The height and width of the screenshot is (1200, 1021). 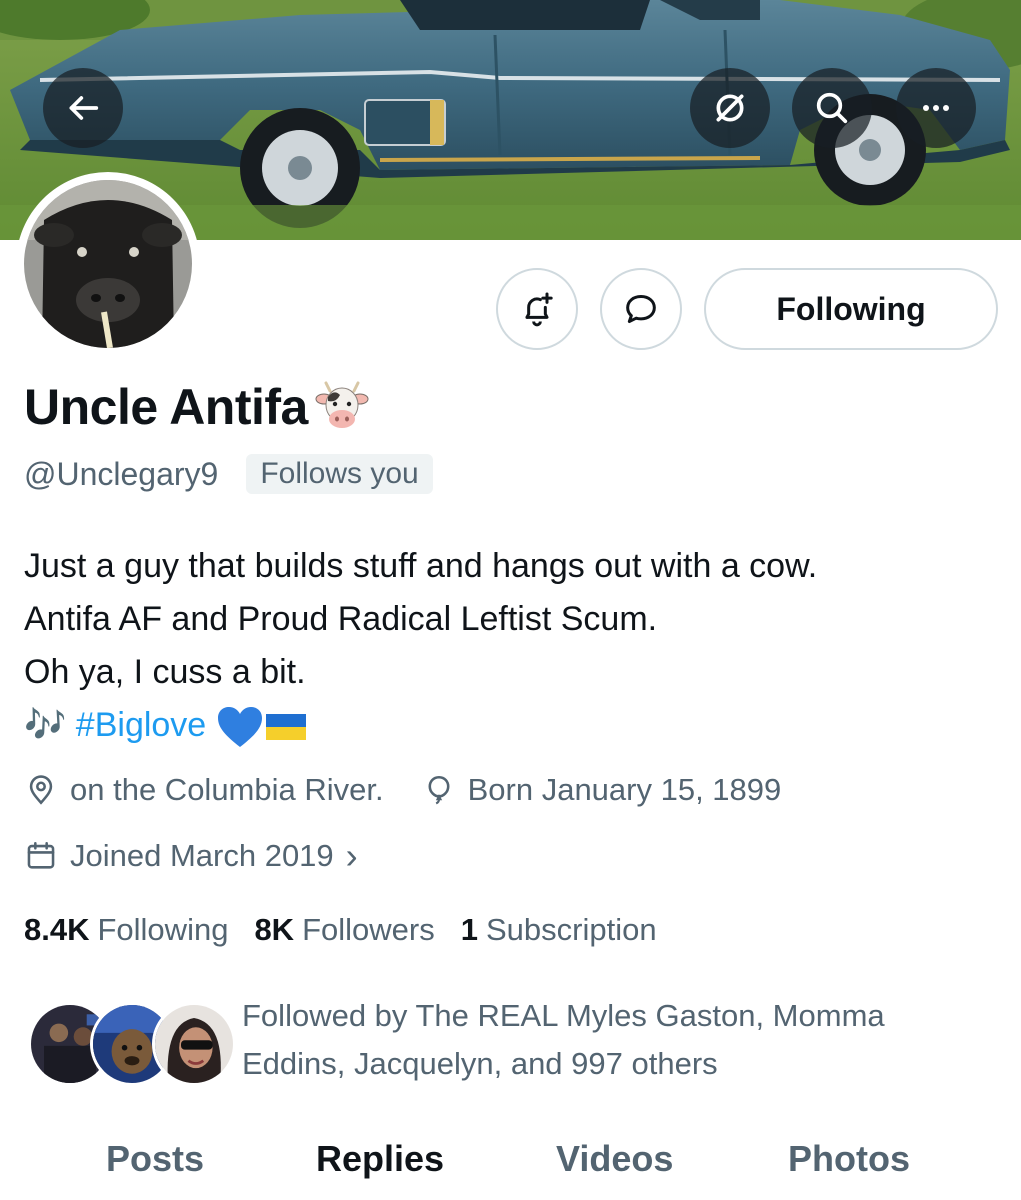 What do you see at coordinates (849, 1159) in the screenshot?
I see `tab-photos: Photos` at bounding box center [849, 1159].